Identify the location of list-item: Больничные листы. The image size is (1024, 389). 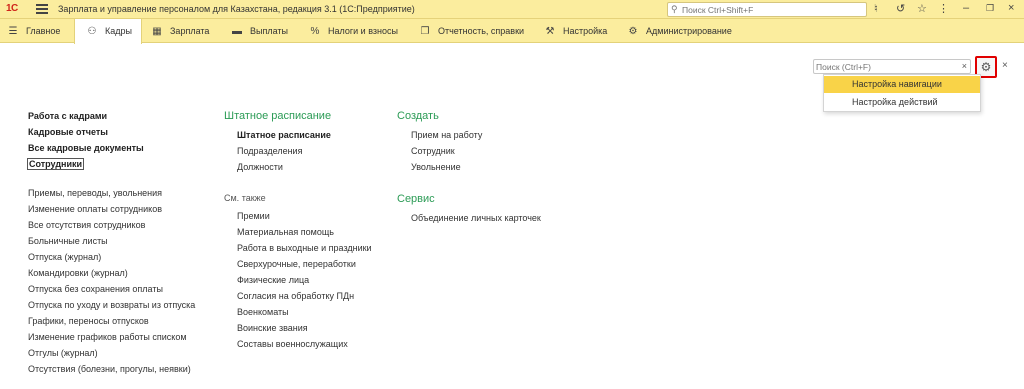
(68, 241).